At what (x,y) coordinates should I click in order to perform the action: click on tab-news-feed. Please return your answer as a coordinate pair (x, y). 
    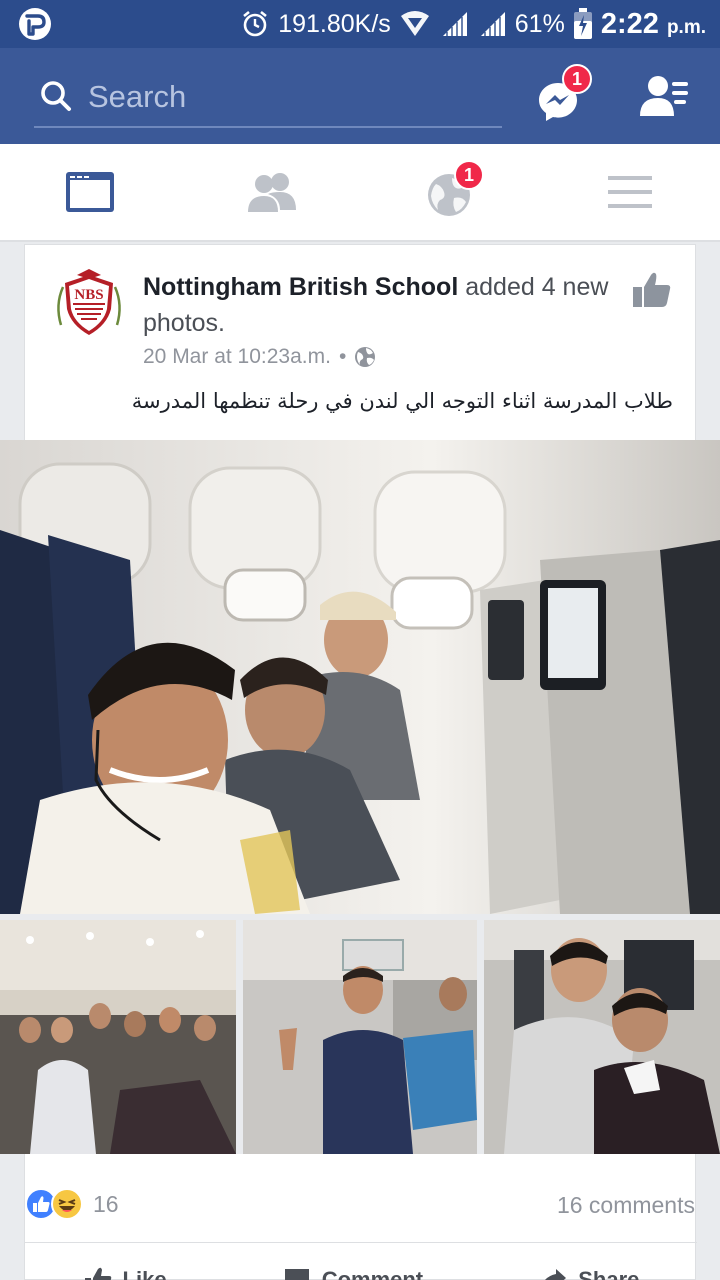
    Looking at the image, I should click on (94, 192).